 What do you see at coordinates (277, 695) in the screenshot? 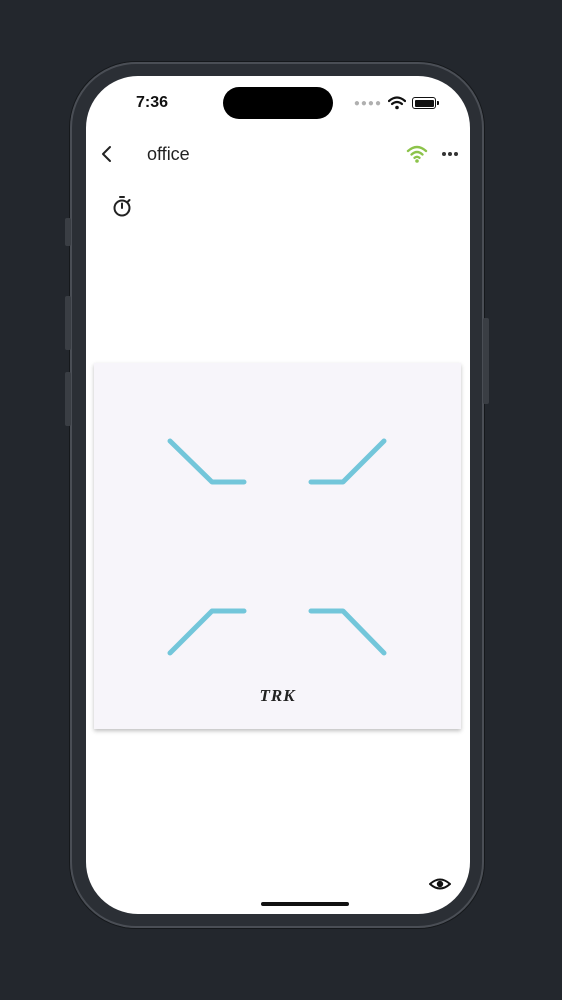
I see `brand-logo: TRK` at bounding box center [277, 695].